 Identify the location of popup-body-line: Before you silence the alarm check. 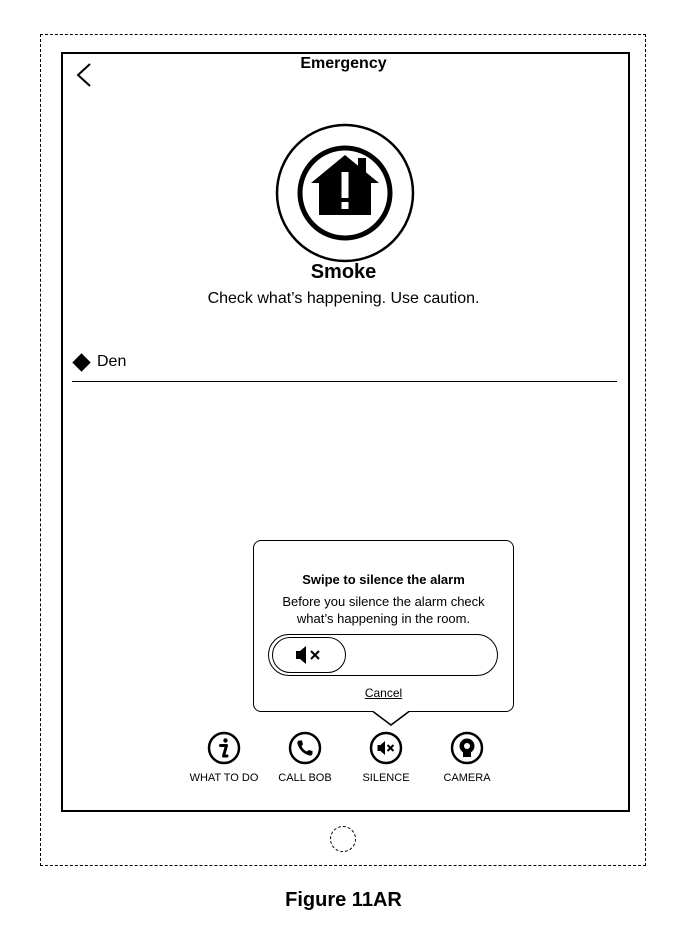
(383, 601).